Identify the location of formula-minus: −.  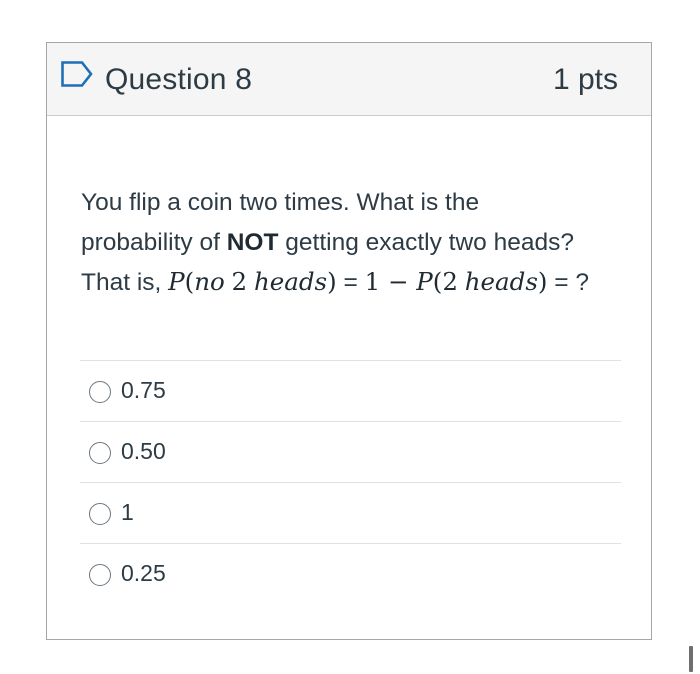
(398, 281).